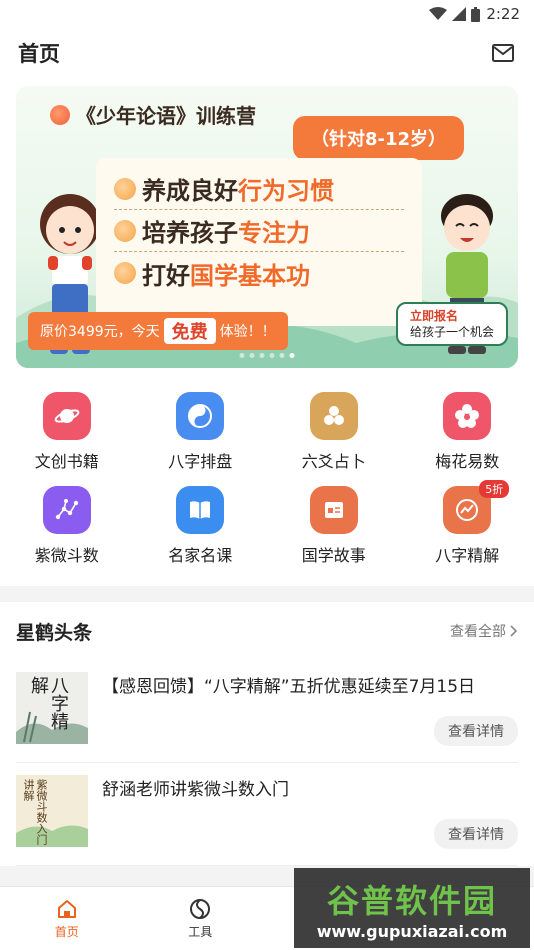 This screenshot has height=950, width=534. I want to click on news-thumbnail: 紫微斗数入门讲解, so click(52, 811).